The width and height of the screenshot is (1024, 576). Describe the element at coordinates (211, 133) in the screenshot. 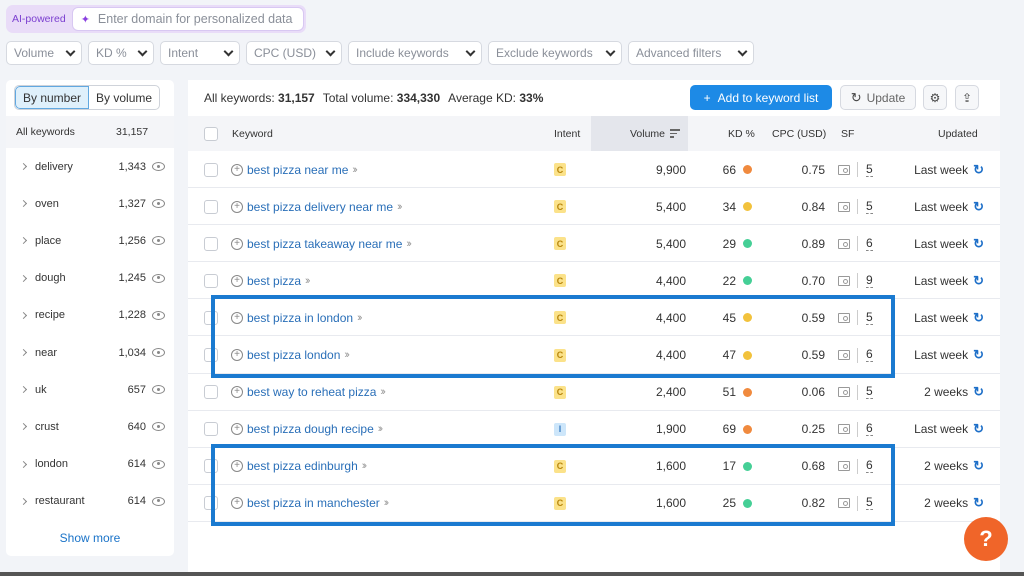

I see `select-all-checkbox` at that location.